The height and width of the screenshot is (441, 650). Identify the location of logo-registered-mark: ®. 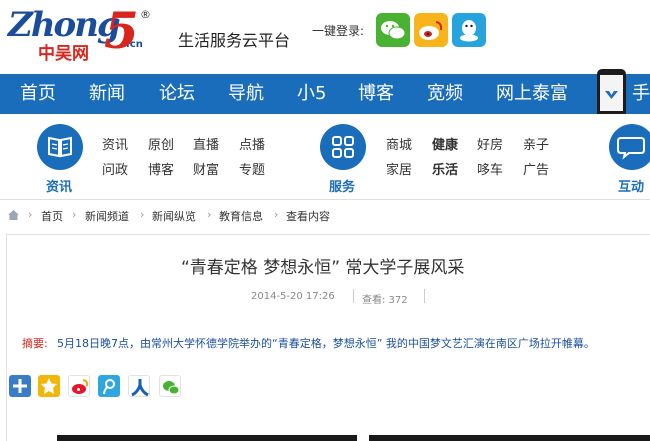
(145, 14).